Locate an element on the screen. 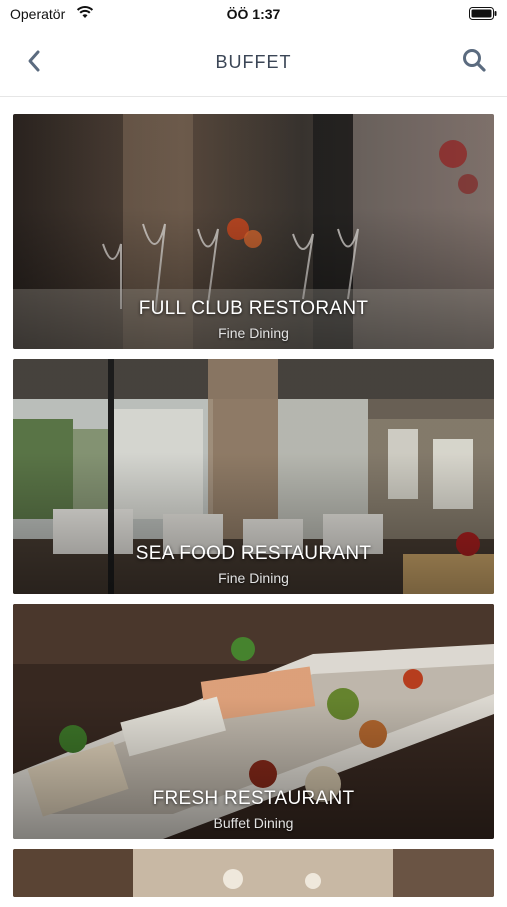  restaurant-photo is located at coordinates (253, 873).